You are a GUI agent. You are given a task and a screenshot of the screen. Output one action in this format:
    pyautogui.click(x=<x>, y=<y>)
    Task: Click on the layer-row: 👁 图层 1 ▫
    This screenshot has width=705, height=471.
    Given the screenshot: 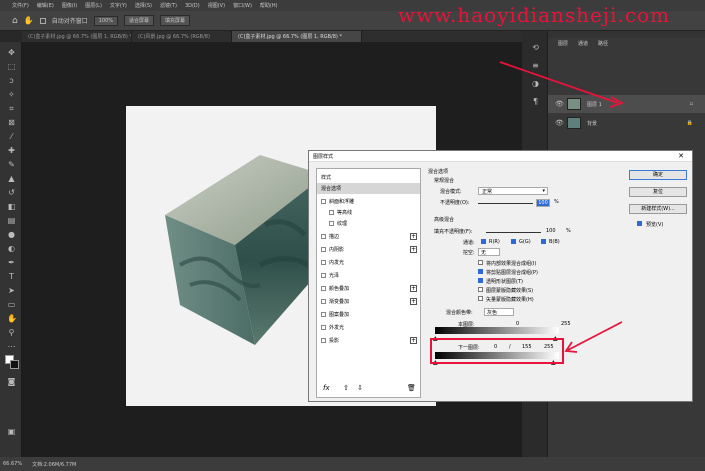 What is the action you would take?
    pyautogui.click(x=626, y=104)
    